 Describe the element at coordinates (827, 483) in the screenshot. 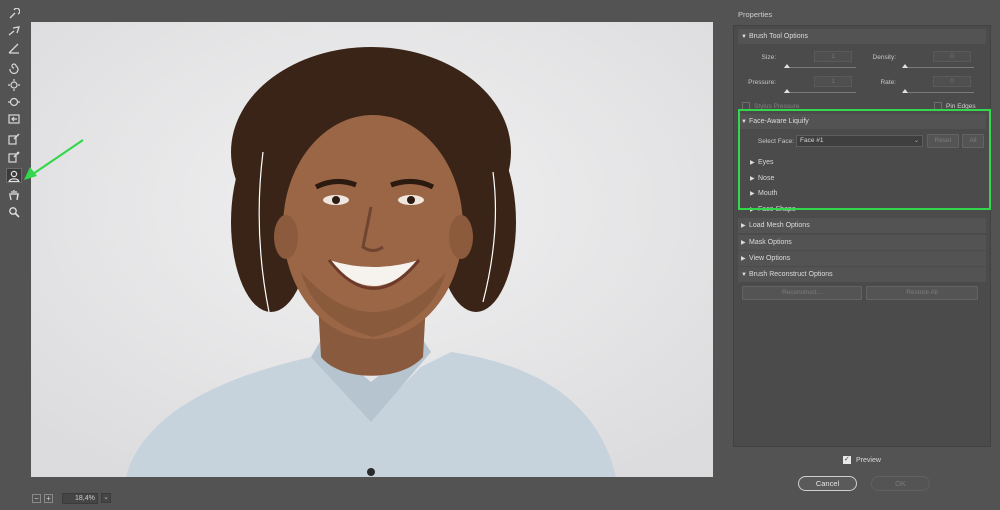

I see `cancel-button: Cancel` at that location.